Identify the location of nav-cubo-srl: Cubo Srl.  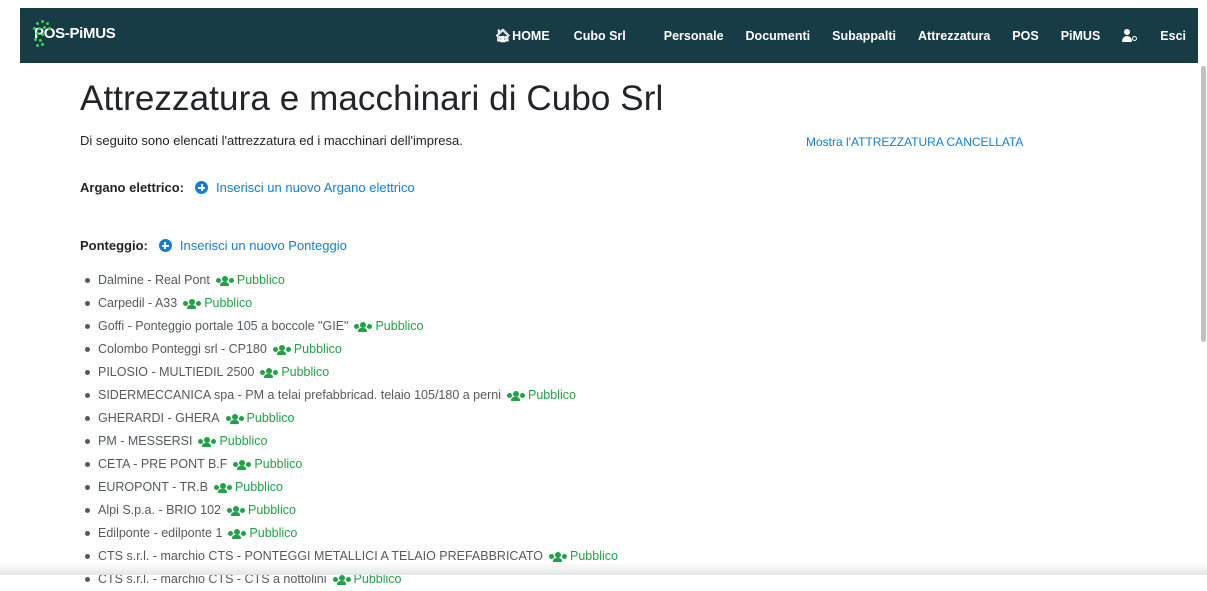
(600, 36).